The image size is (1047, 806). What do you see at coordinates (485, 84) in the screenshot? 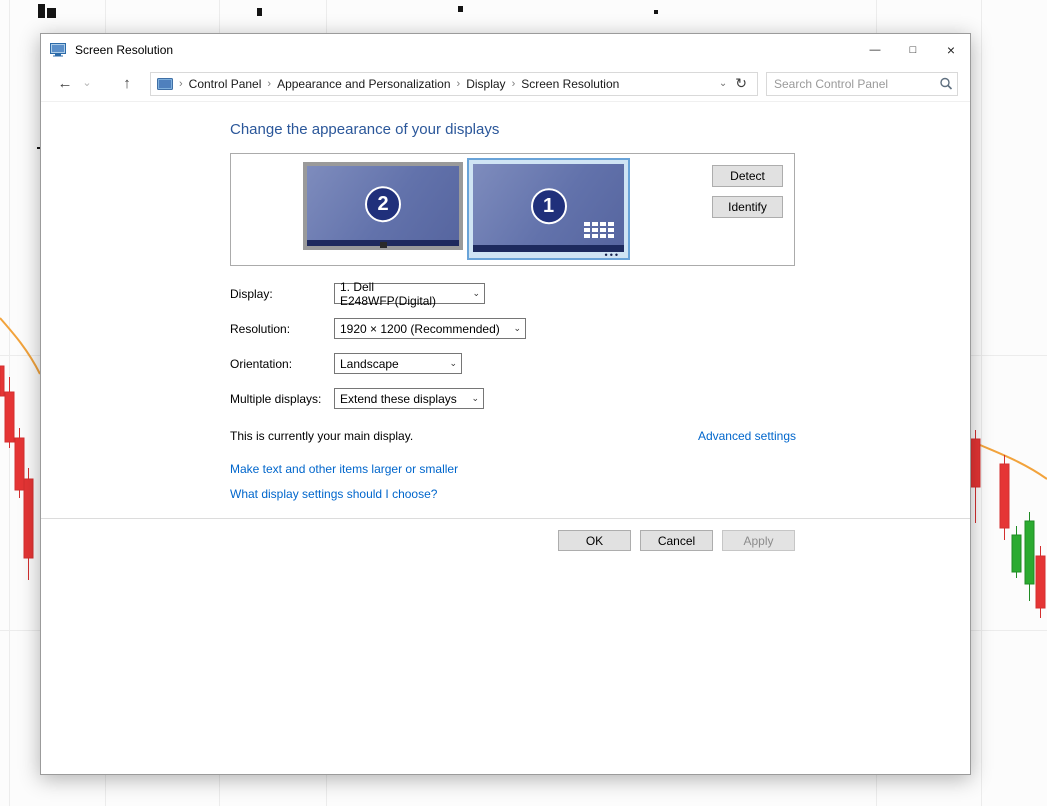
I see `breadcrumb-item-display: Display` at bounding box center [485, 84].